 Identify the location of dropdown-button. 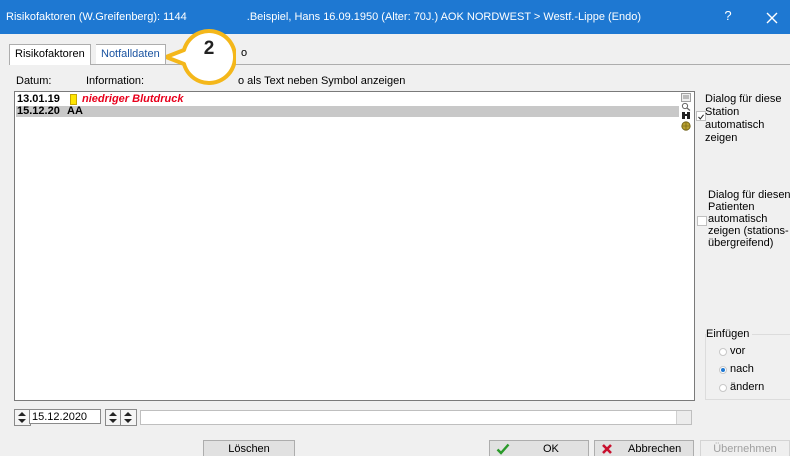
(683, 417).